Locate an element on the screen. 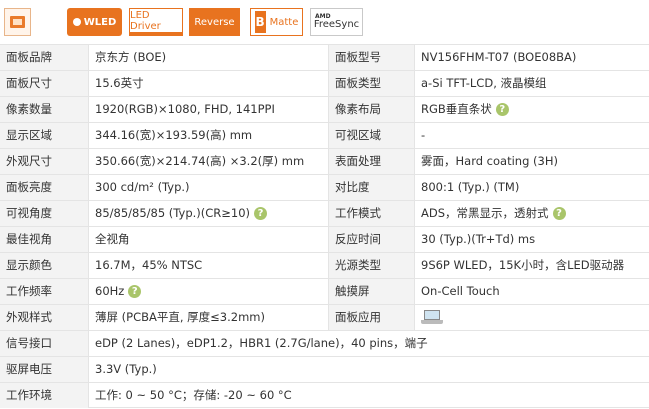 This screenshot has height=409, width=649. spec-label: 工作频率 is located at coordinates (44, 291).